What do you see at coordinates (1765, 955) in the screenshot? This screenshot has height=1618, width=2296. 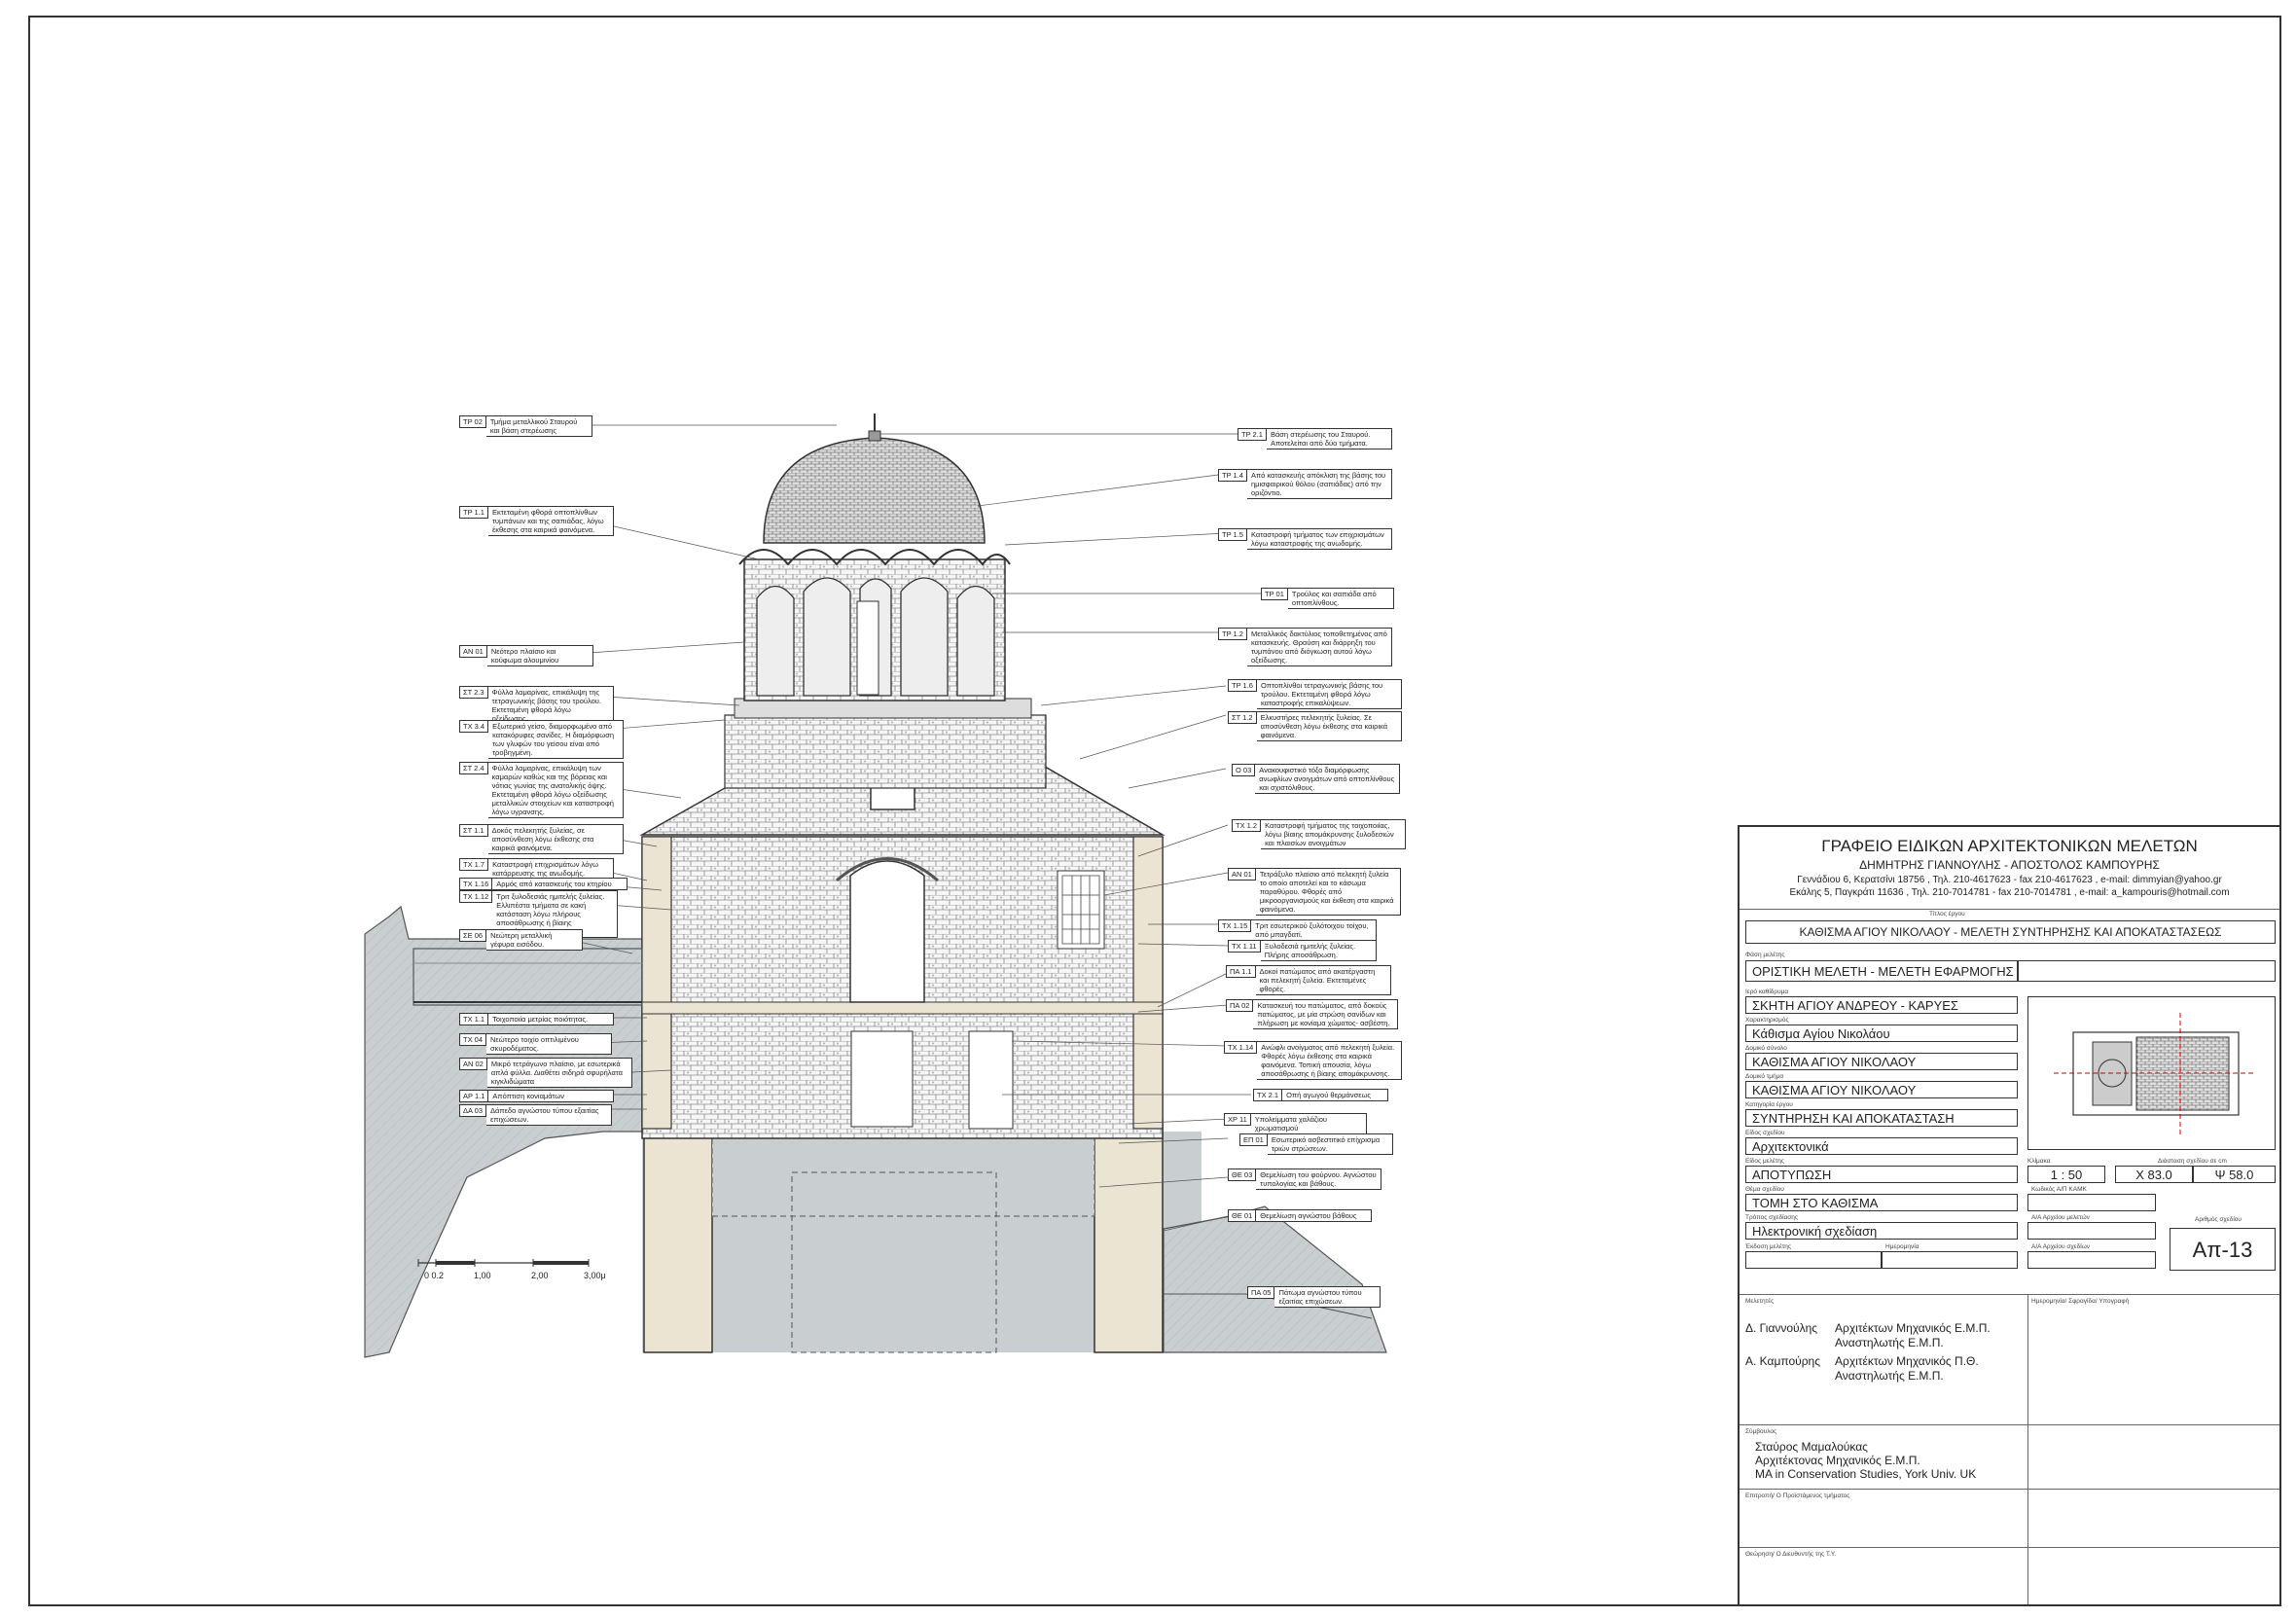 I see `phase-label: Φάση μελέτης` at bounding box center [1765, 955].